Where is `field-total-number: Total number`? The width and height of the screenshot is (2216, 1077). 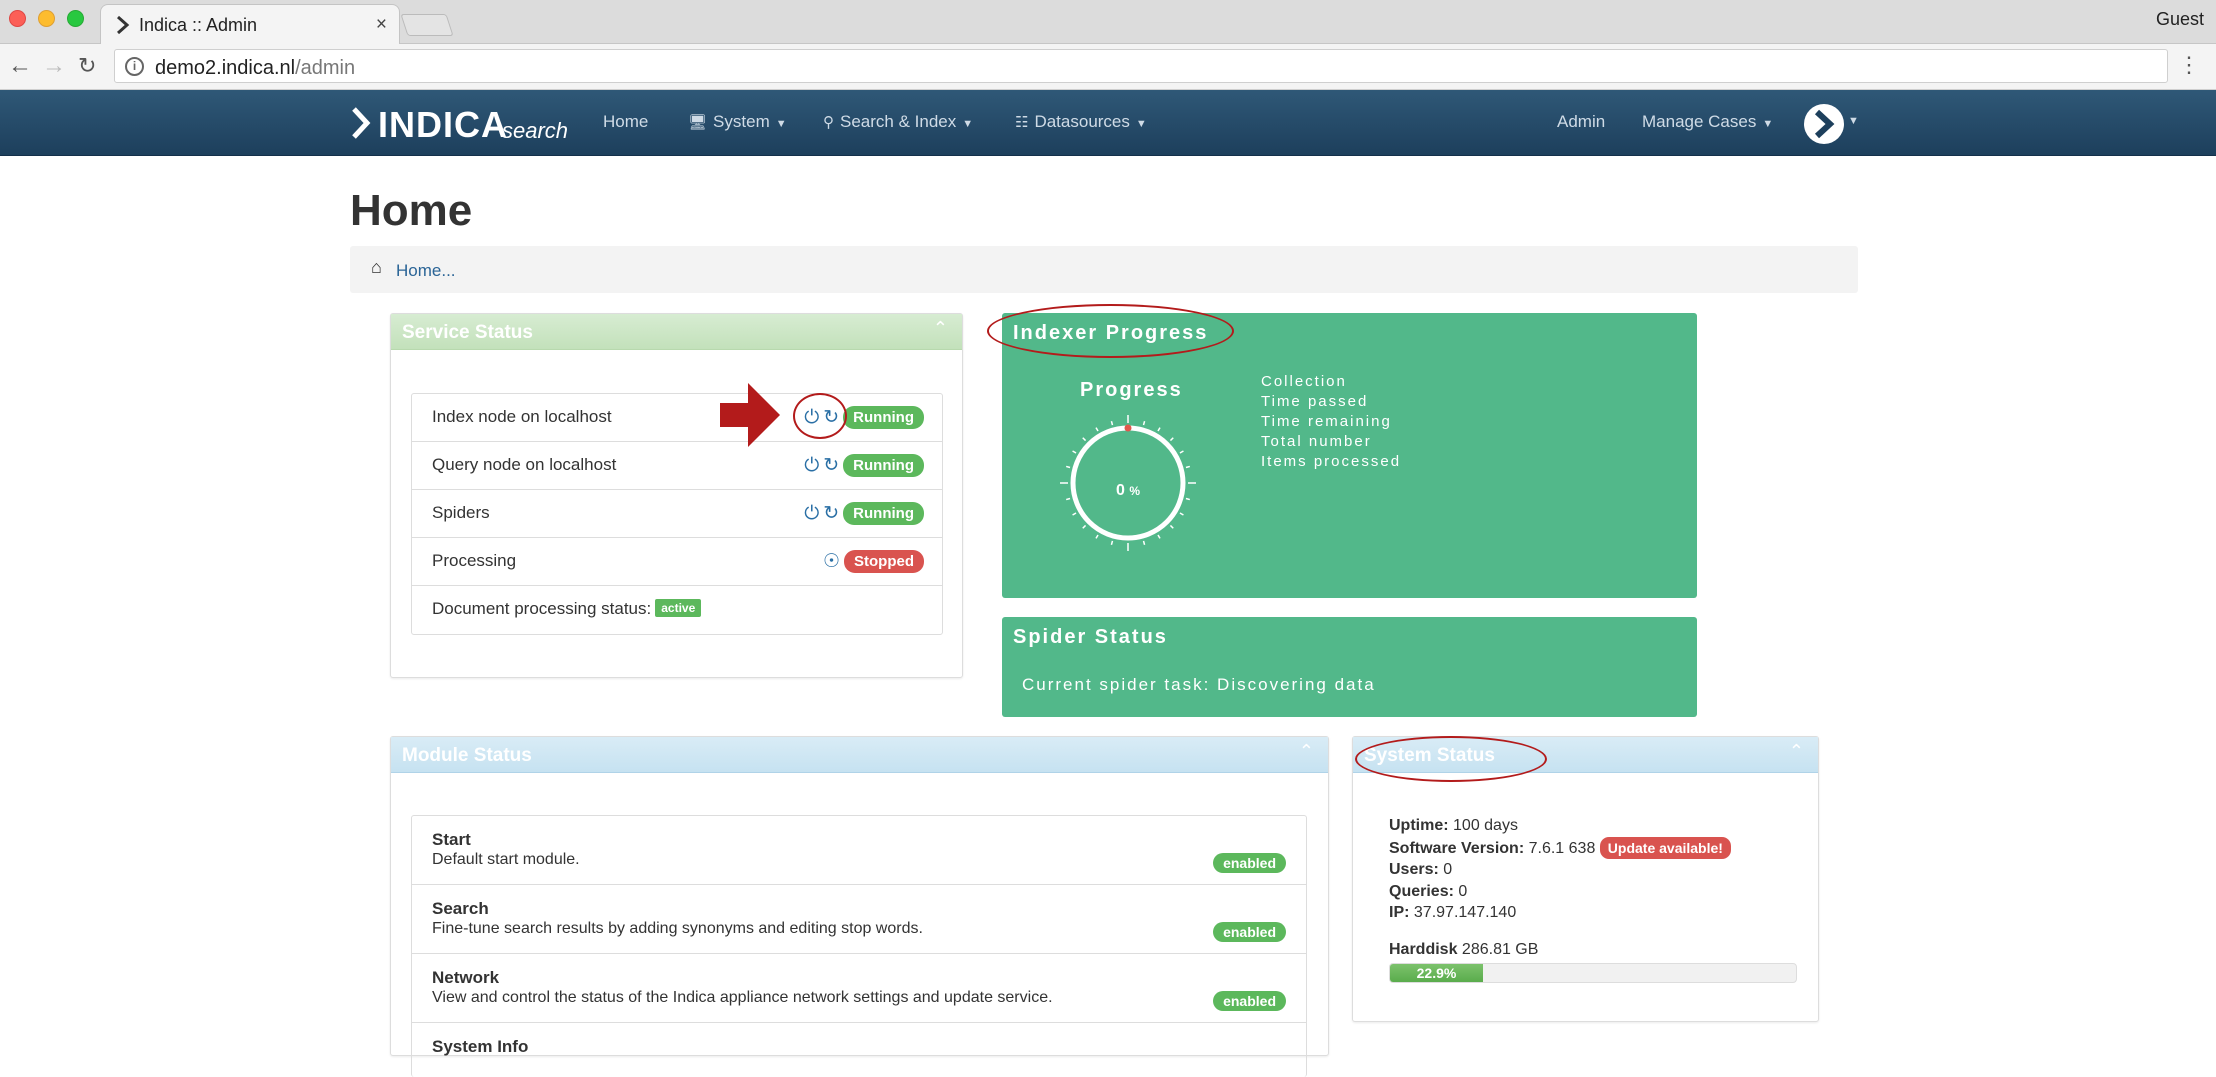
field-total-number: Total number is located at coordinates (1316, 441).